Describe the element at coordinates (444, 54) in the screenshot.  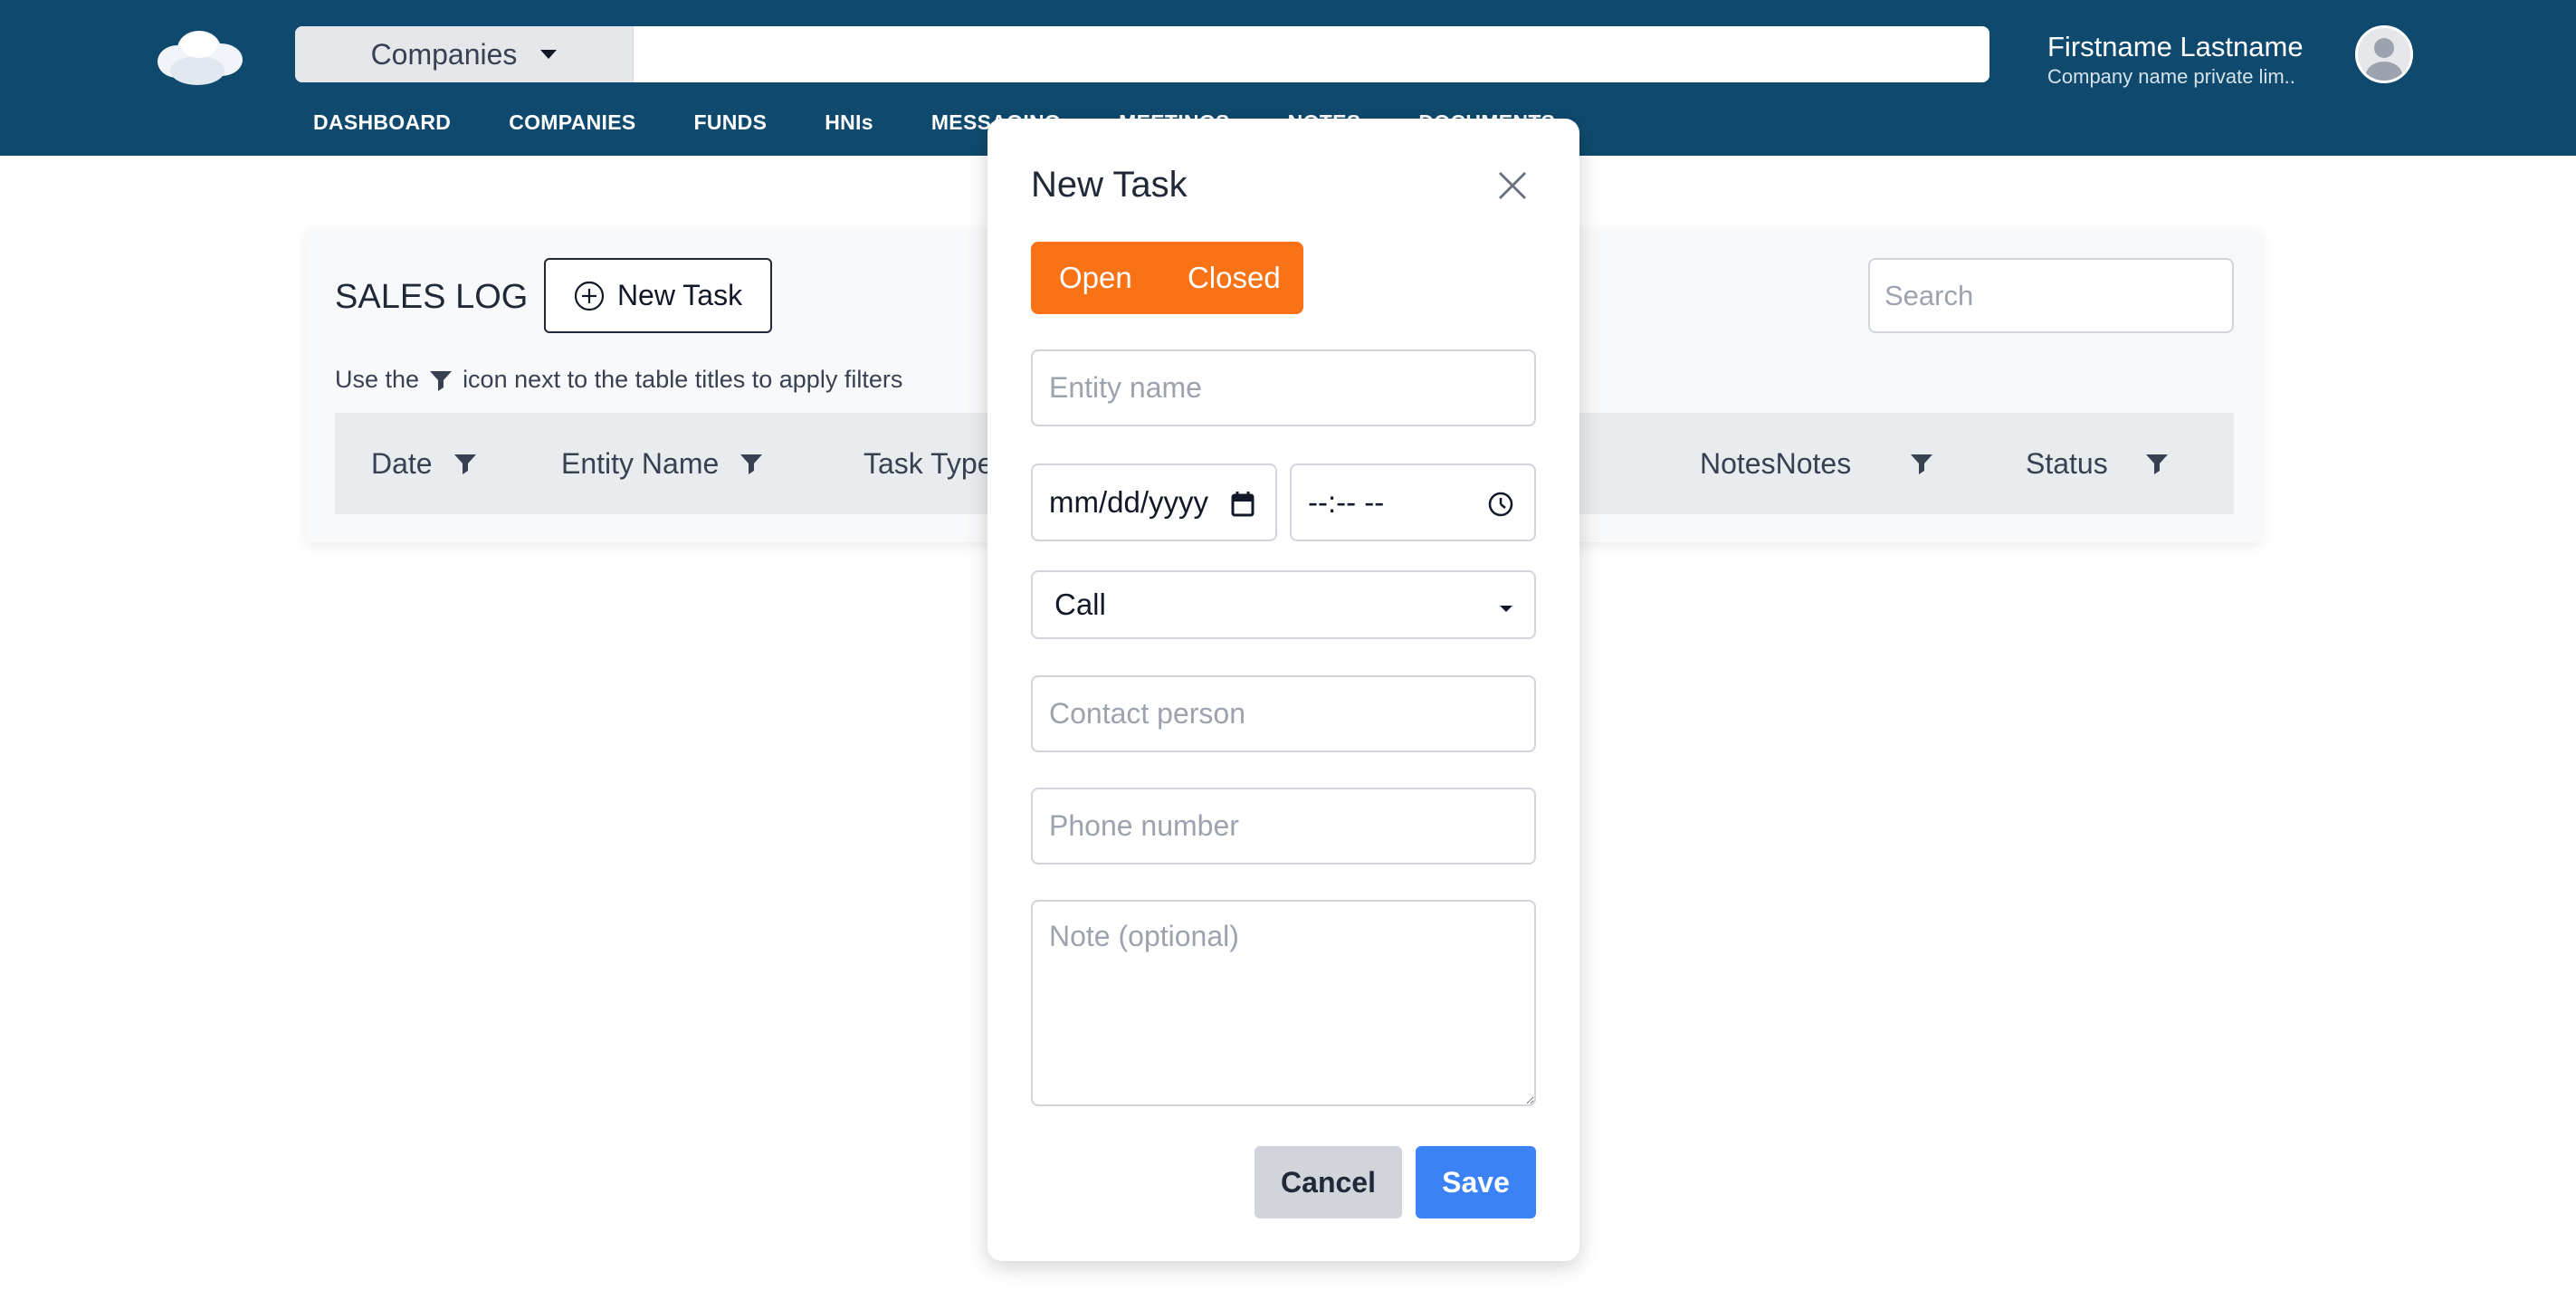
I see `scope-dropdown-label: Companies` at that location.